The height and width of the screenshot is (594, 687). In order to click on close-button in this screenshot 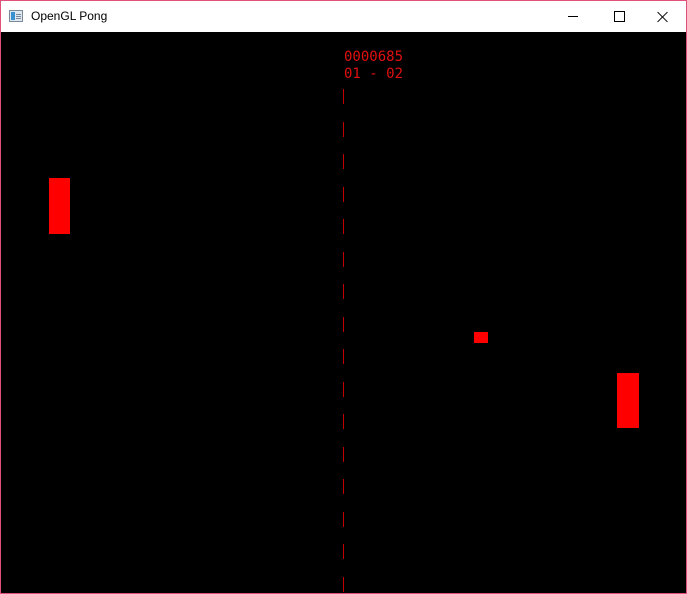, I will do `click(663, 16)`.